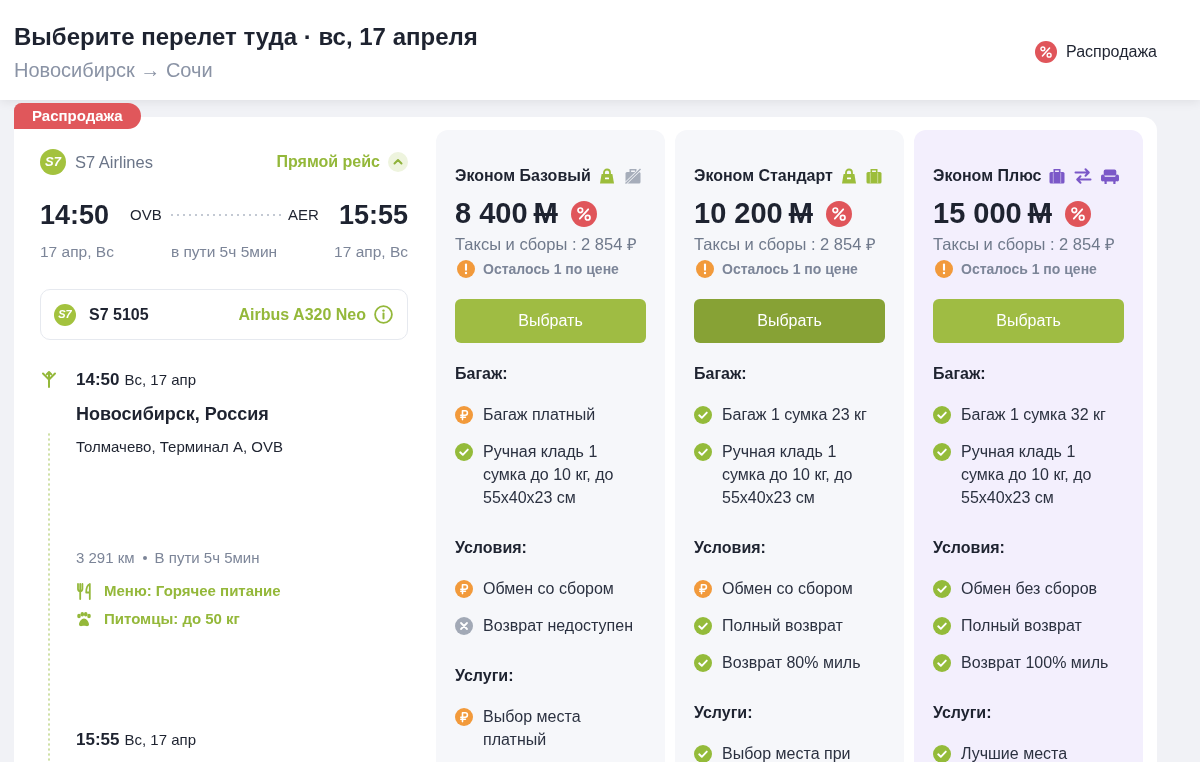 The image size is (1200, 762). What do you see at coordinates (160, 740) in the screenshot?
I see `arrival-date: Вс, 17 апр` at bounding box center [160, 740].